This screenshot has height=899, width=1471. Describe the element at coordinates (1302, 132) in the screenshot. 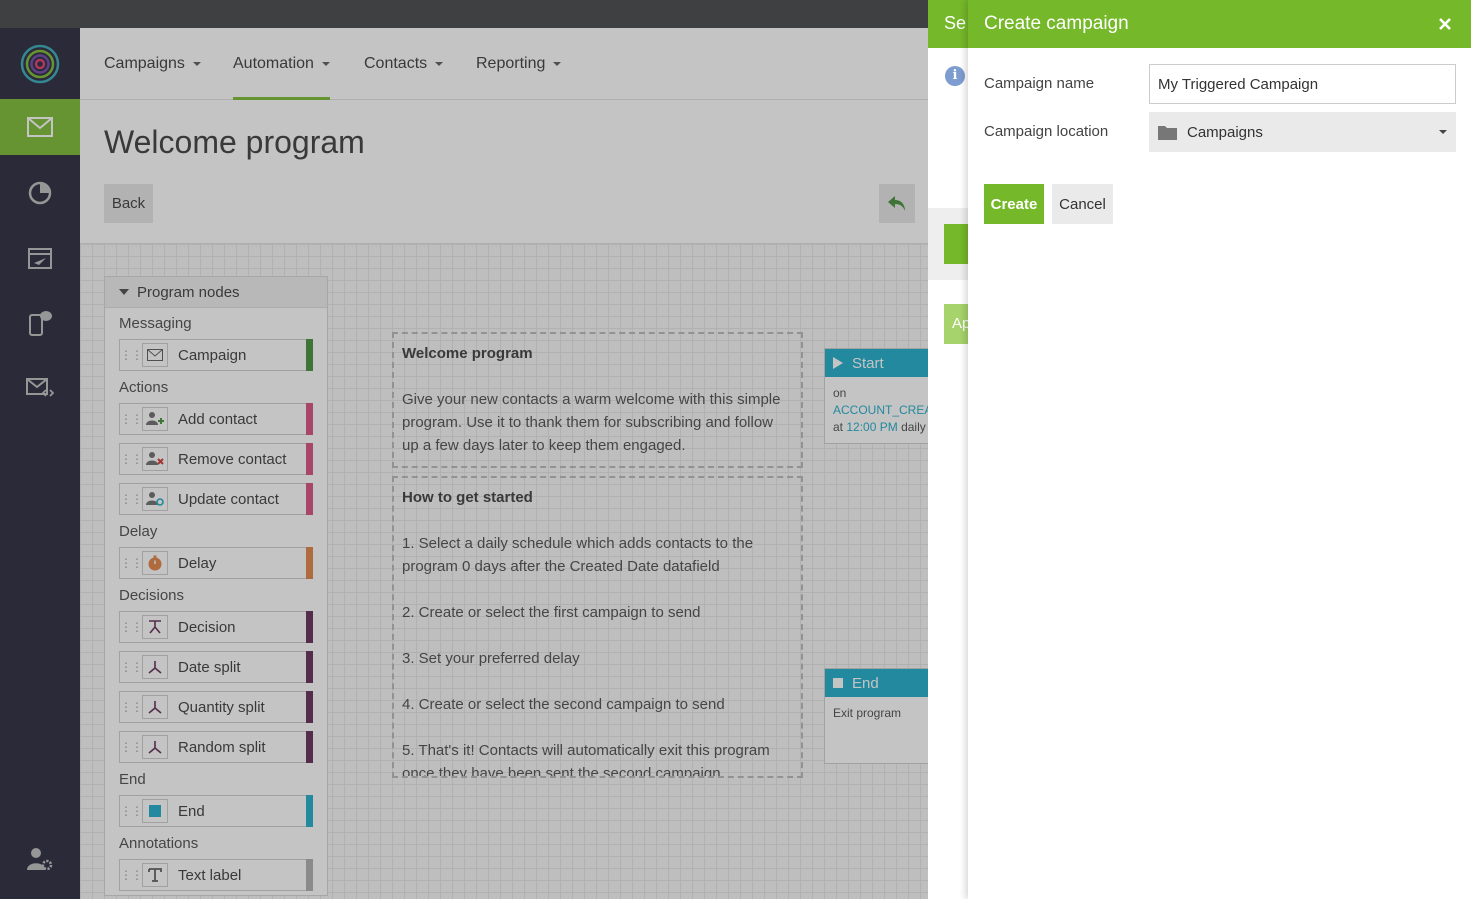

I see `campaign-location-select: Campaigns` at that location.